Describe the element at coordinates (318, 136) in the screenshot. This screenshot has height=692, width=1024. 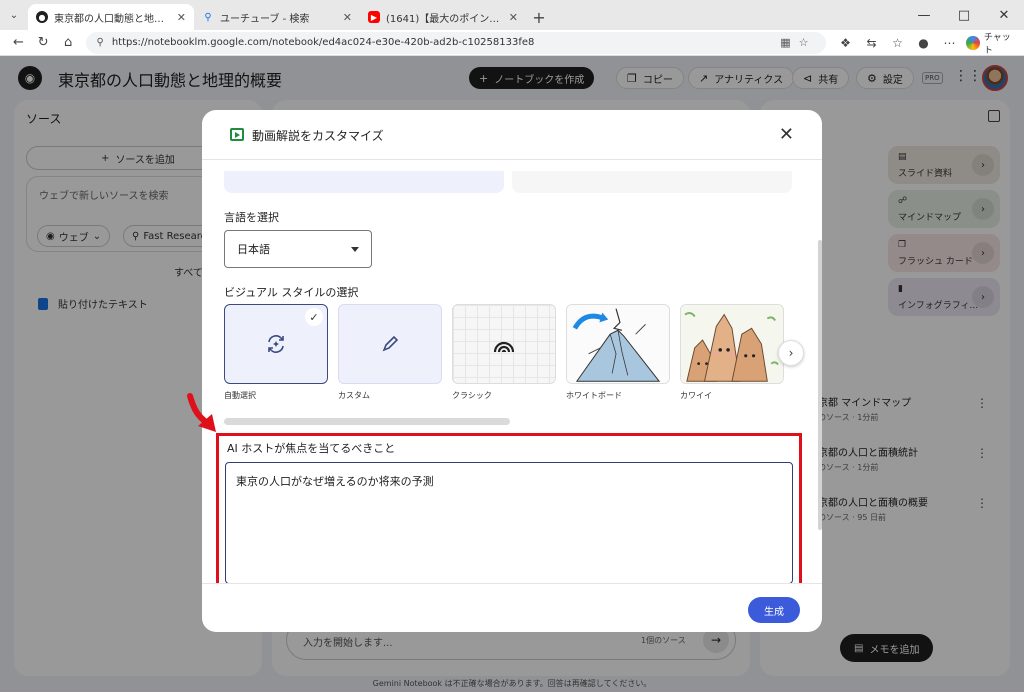
I see `dialog-title: 動画解説をカスタマイズ` at that location.